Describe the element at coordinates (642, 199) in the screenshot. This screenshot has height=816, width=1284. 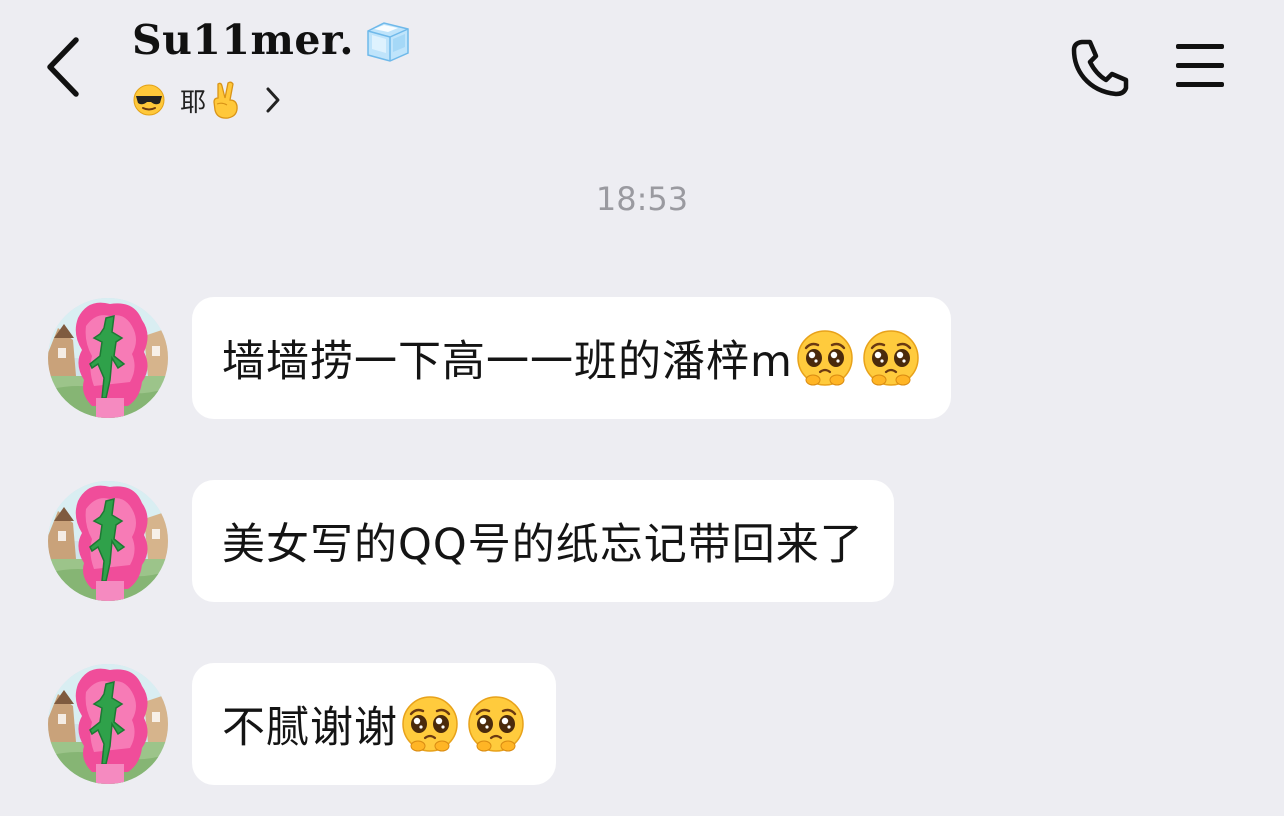
I see `time-divider: 18:53` at that location.